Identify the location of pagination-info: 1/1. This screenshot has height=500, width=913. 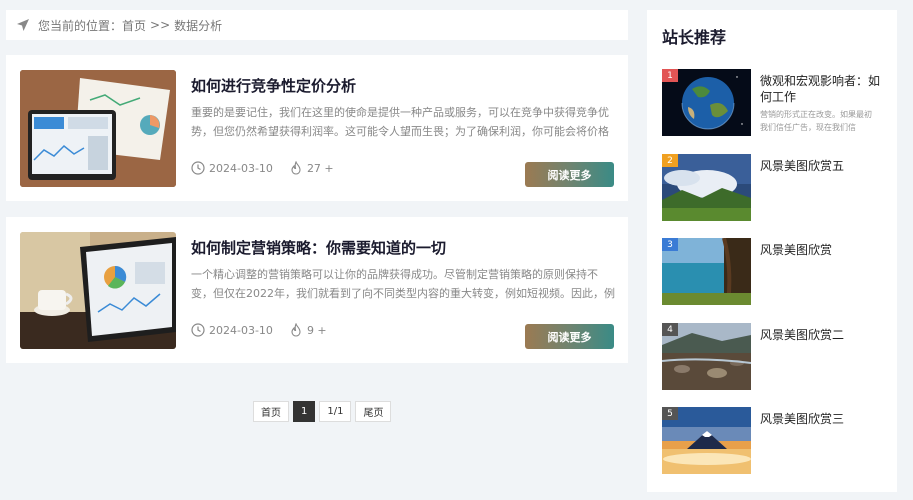
(335, 411).